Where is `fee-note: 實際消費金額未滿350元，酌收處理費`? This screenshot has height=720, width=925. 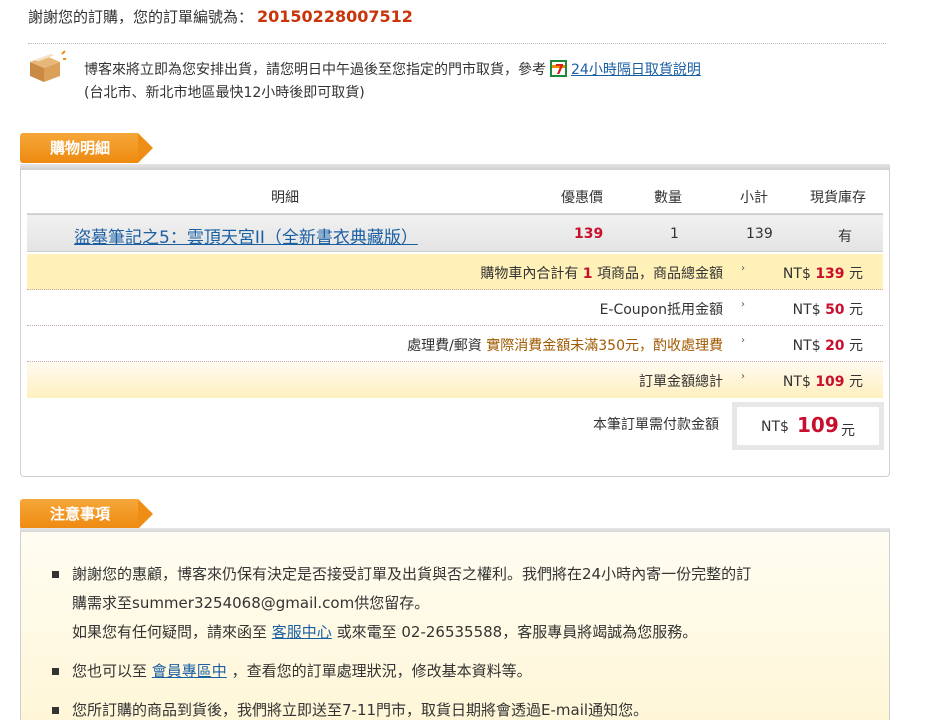 fee-note: 實際消費金額未滿350元，酌收處理費 is located at coordinates (604, 346).